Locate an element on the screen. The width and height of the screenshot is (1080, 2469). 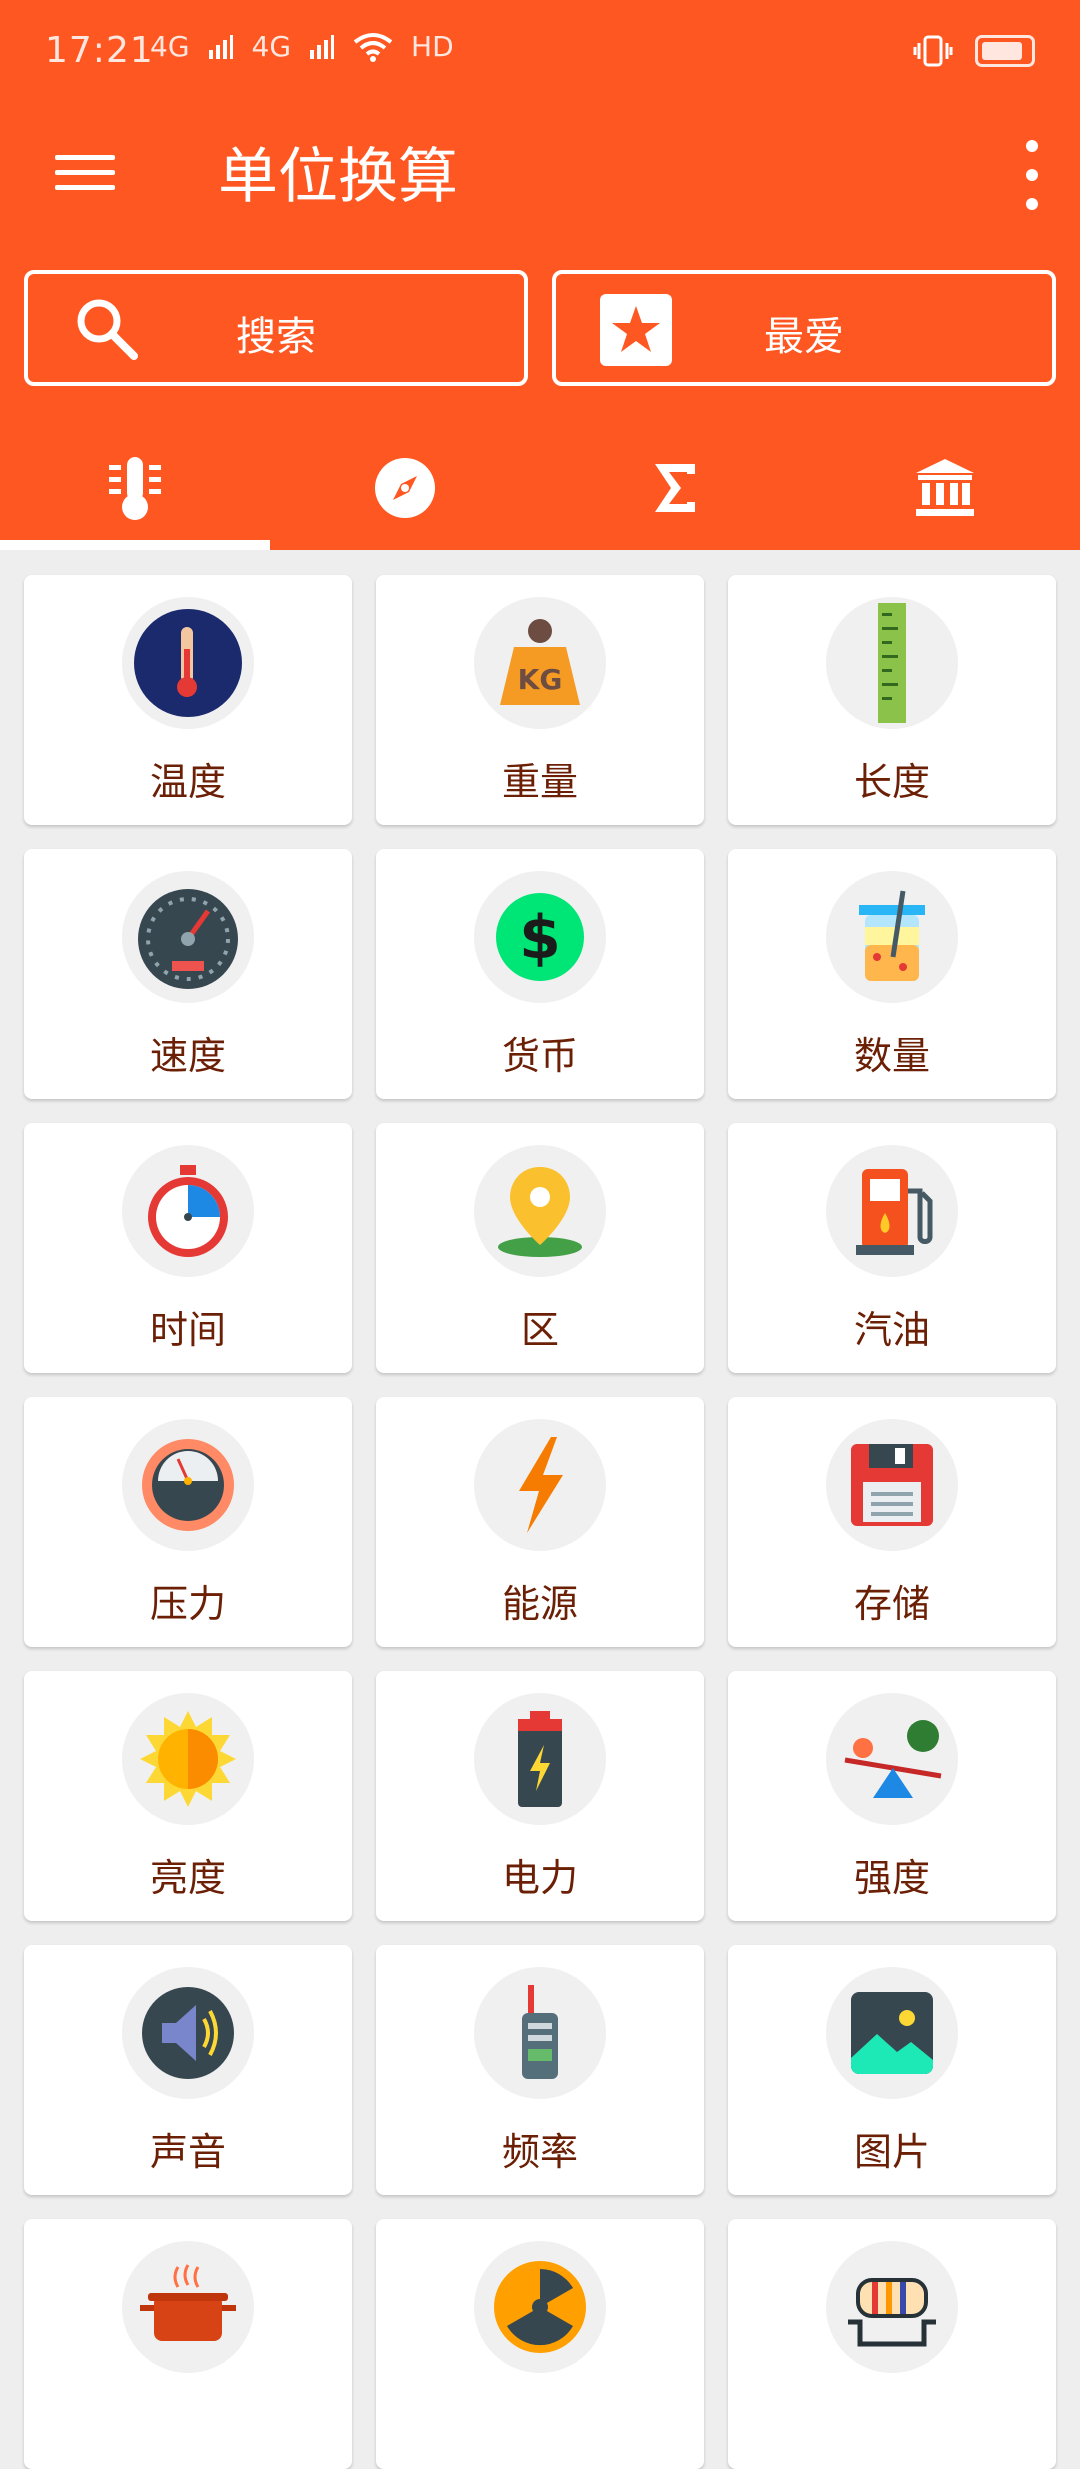
vibrate-icon is located at coordinates (933, 51).